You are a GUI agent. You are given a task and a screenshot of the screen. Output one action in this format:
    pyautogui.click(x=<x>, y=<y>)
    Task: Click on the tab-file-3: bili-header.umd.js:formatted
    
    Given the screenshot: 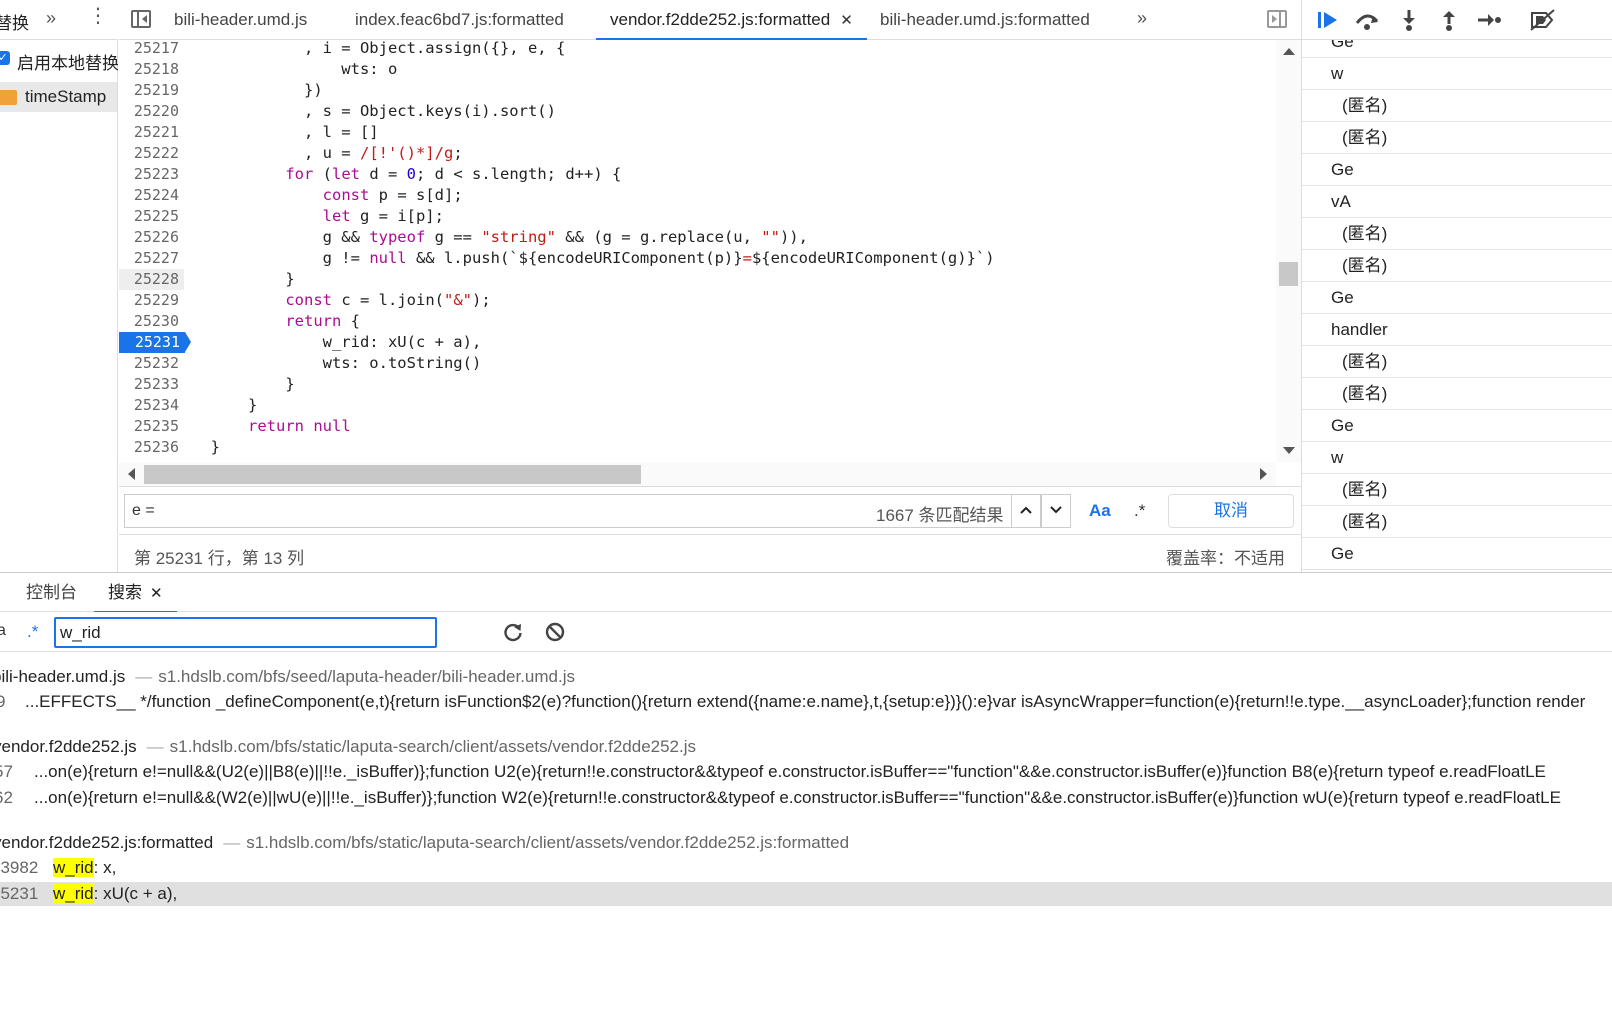 What is the action you would take?
    pyautogui.click(x=985, y=20)
    